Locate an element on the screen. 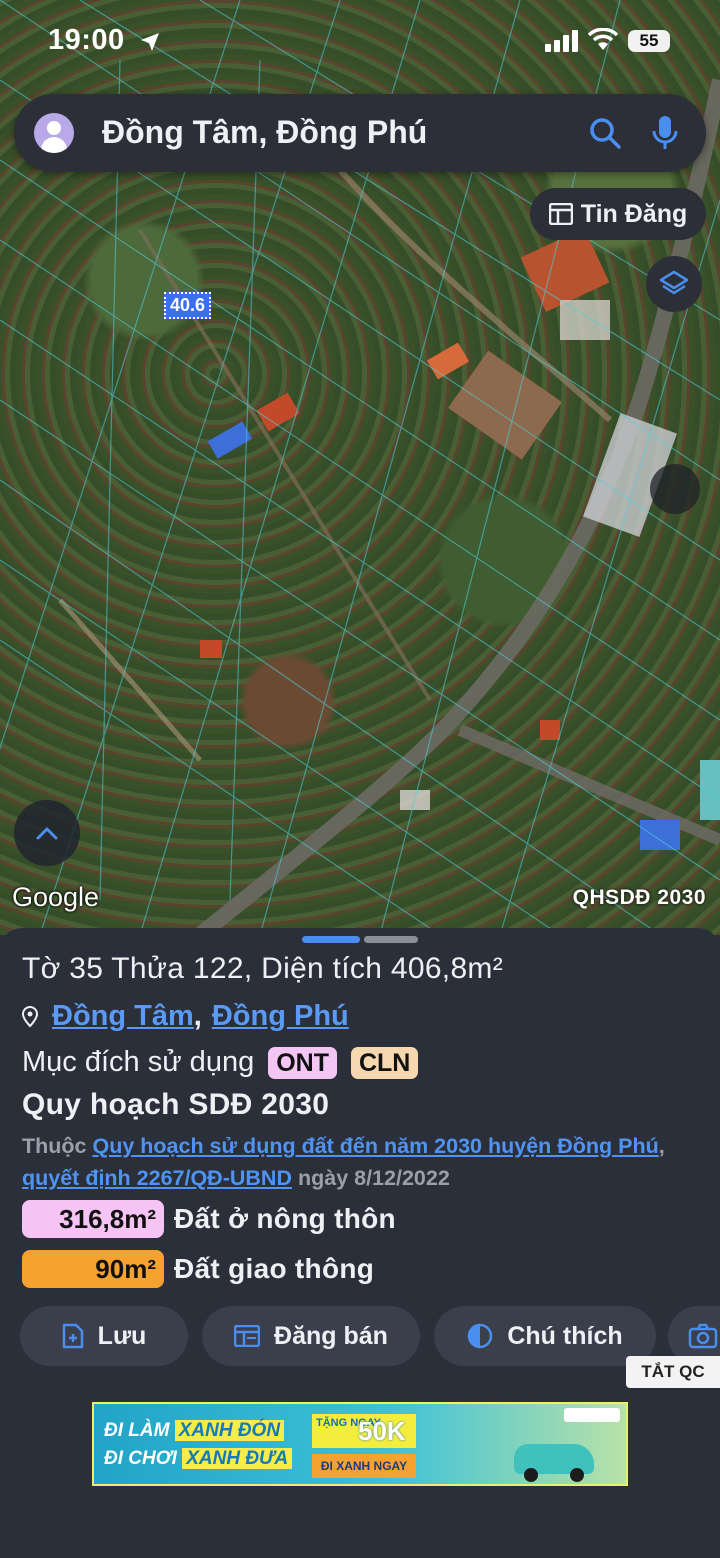  action-bar: Lưu Đăng bán Chú thích is located at coordinates (370, 1337).